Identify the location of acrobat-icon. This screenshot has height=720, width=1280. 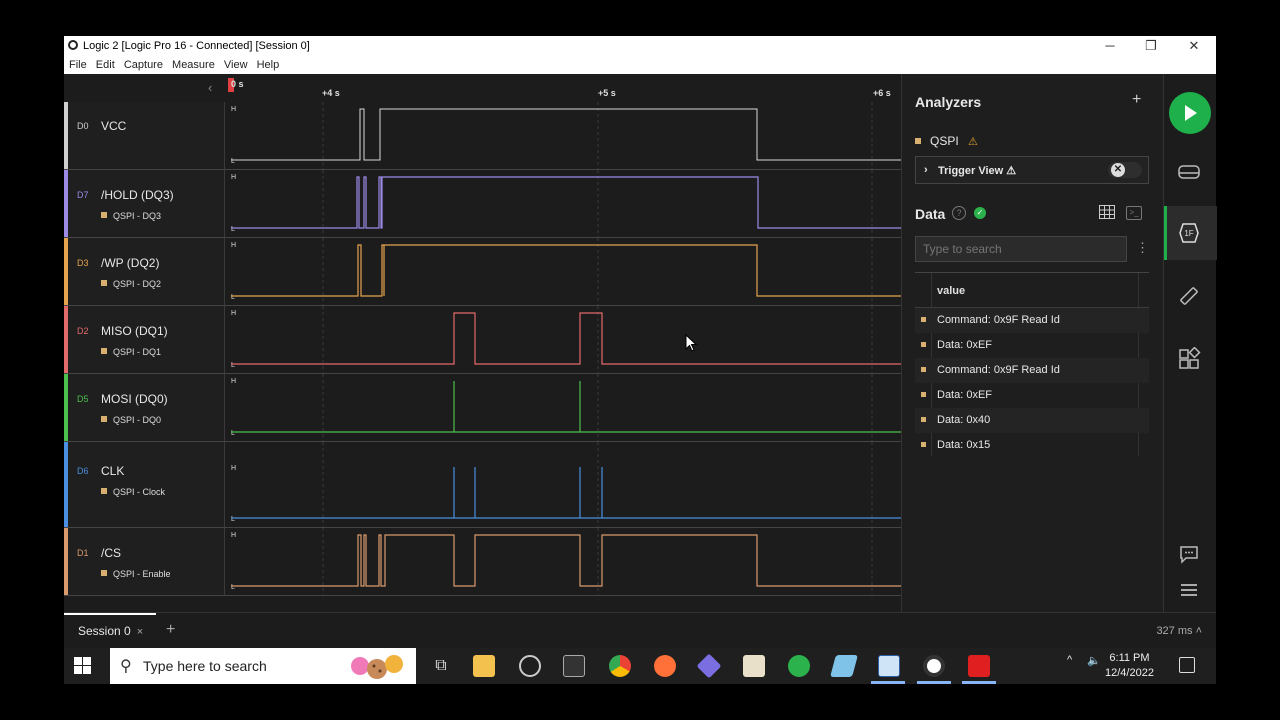
(979, 666).